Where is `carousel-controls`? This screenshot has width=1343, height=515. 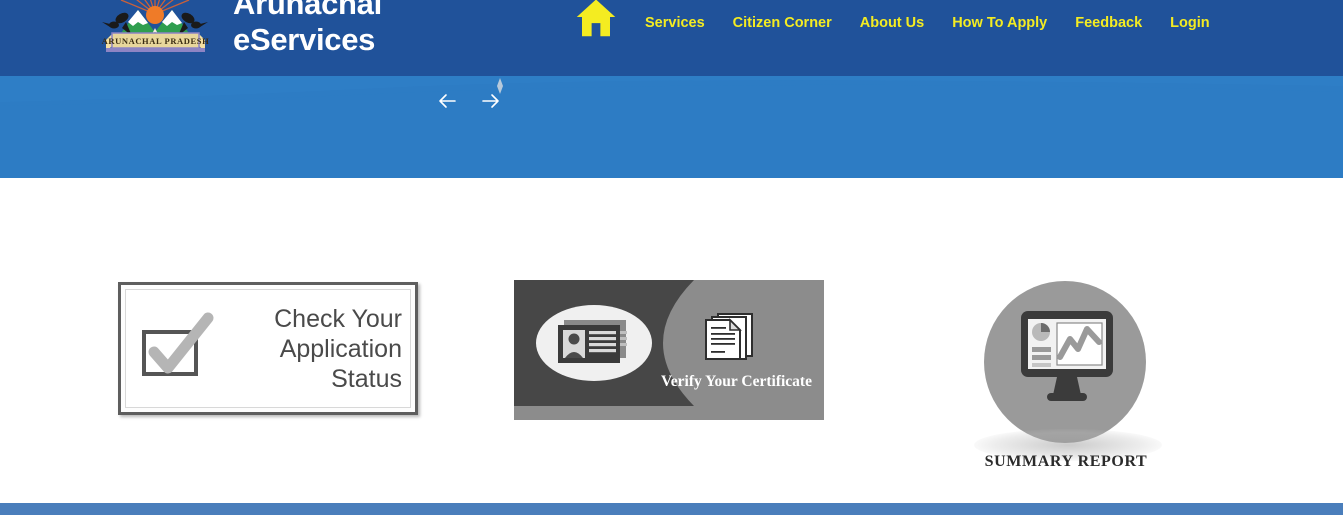 carousel-controls is located at coordinates (472, 101).